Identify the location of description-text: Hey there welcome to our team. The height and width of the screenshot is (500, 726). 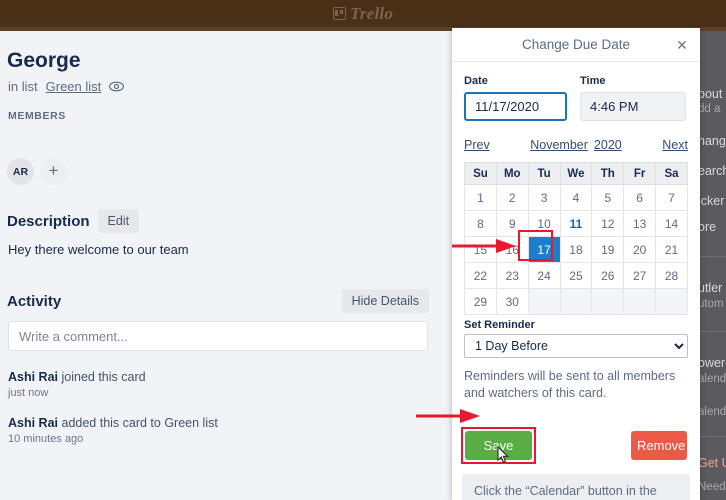
(98, 249).